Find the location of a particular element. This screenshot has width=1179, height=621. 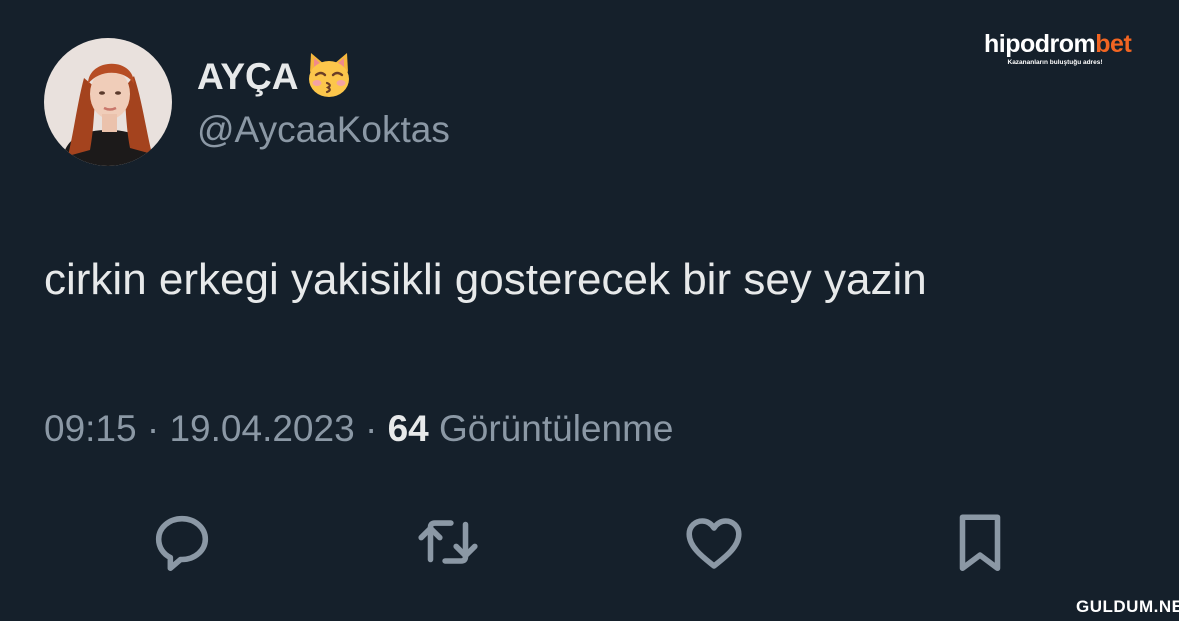

retweet-button is located at coordinates (448, 542).